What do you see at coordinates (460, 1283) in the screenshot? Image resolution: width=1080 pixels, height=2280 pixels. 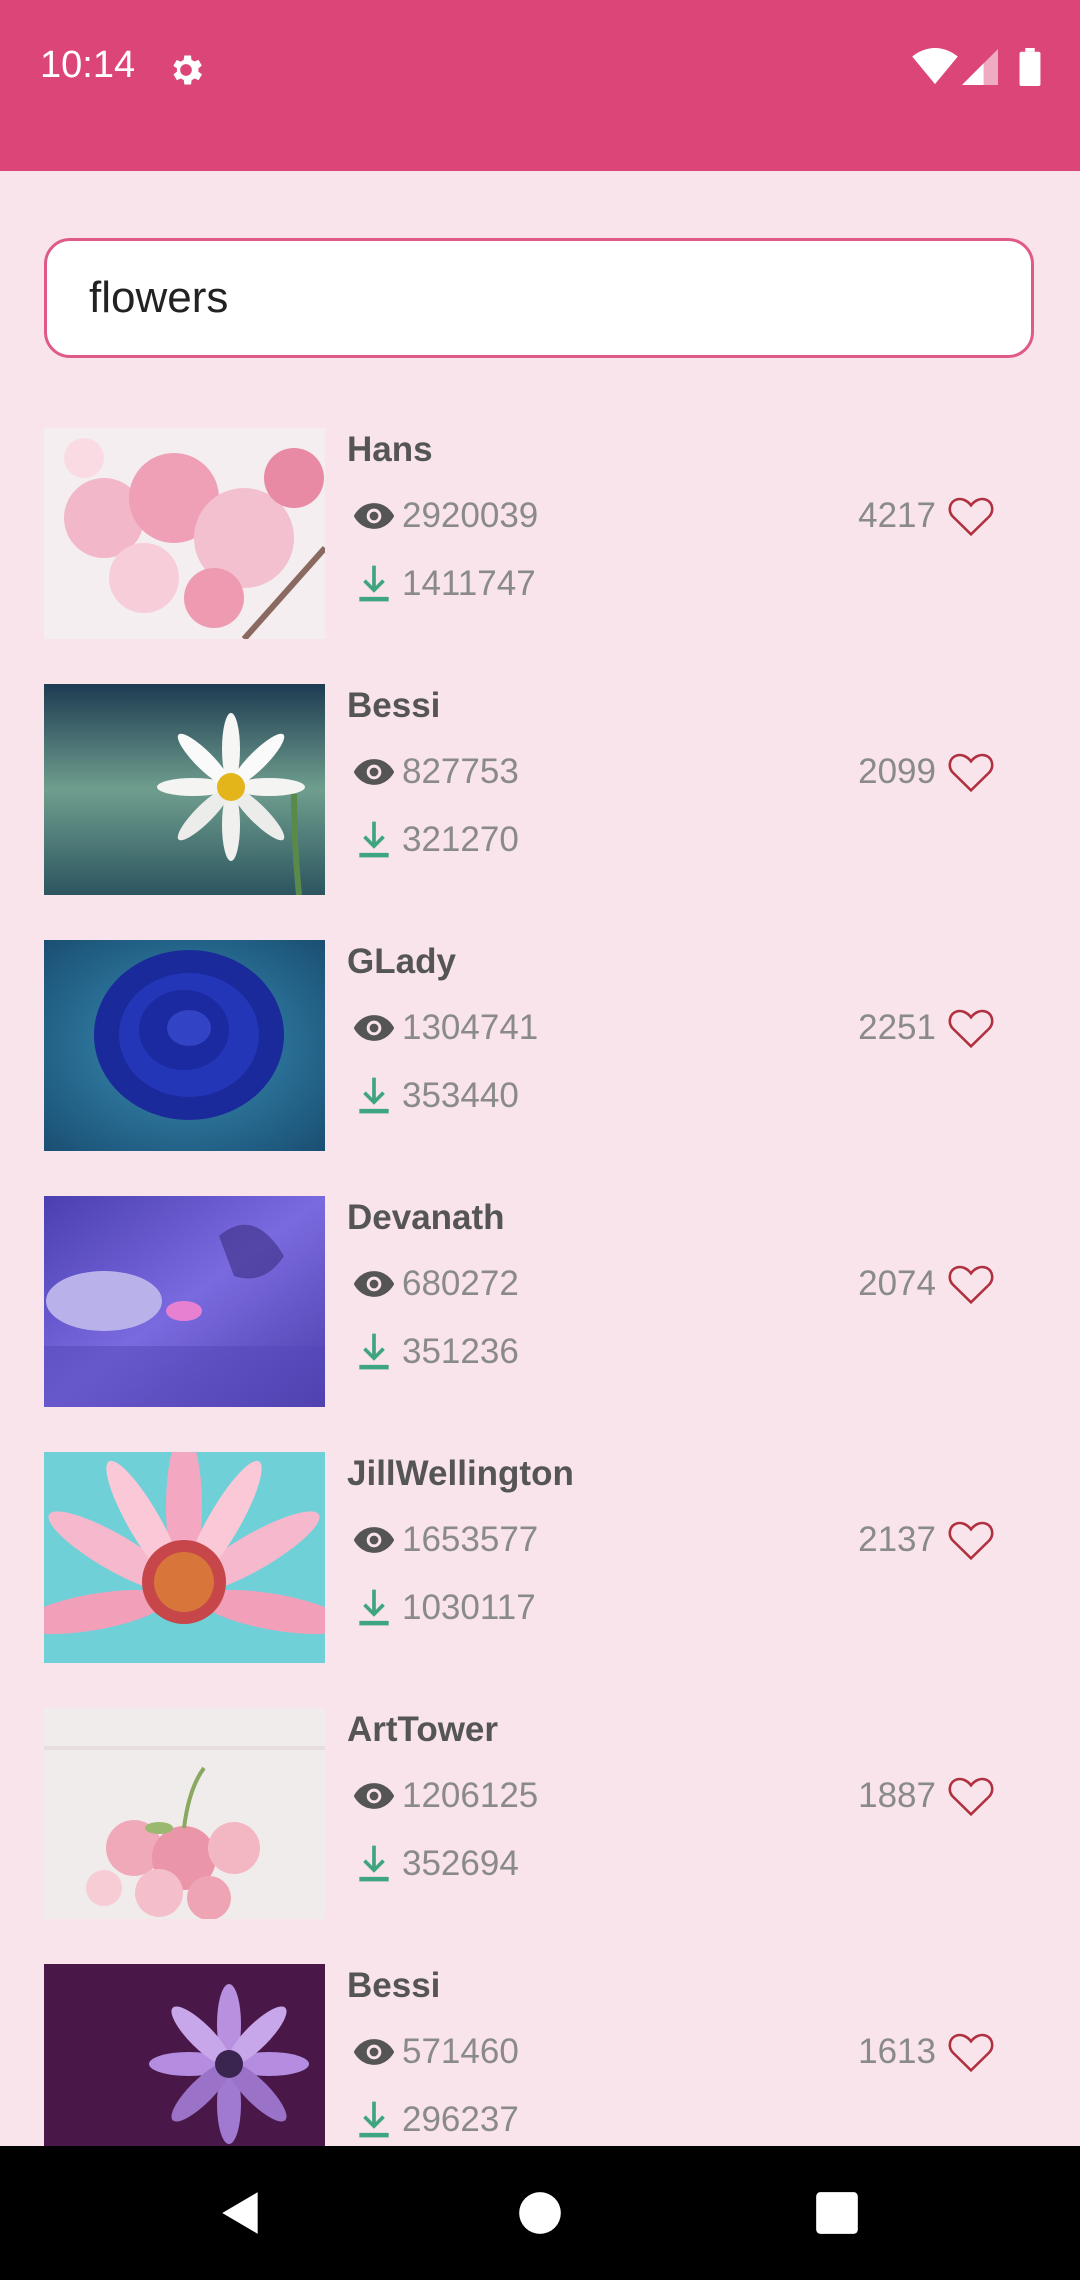 I see `views-value: 680272` at bounding box center [460, 1283].